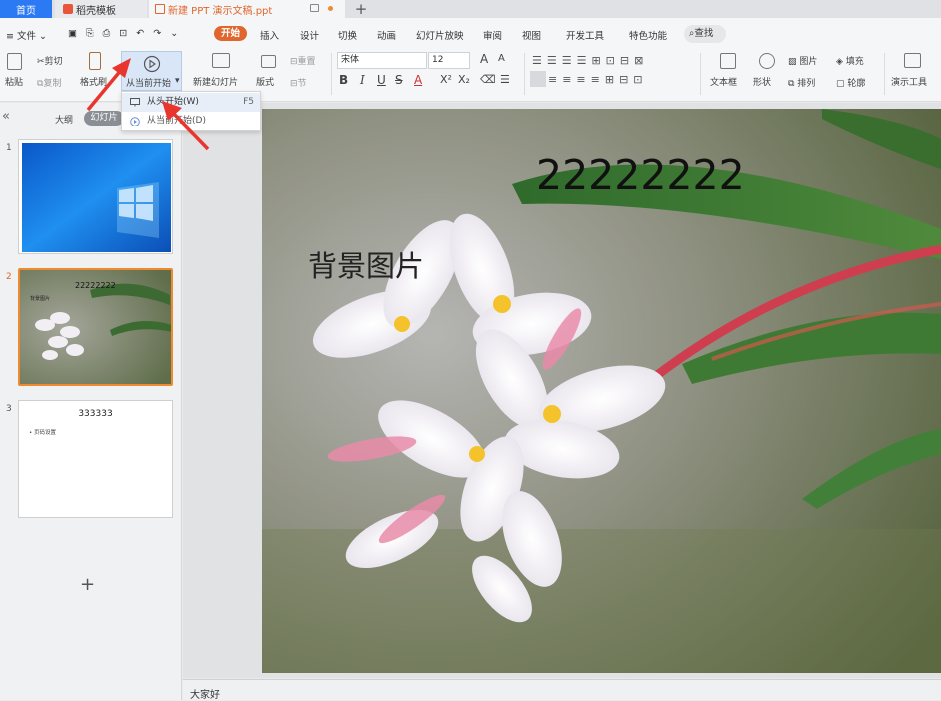 Image resolution: width=941 pixels, height=701 pixels. What do you see at coordinates (856, 84) in the screenshot?
I see `outline-label: 轮廓` at bounding box center [856, 84].